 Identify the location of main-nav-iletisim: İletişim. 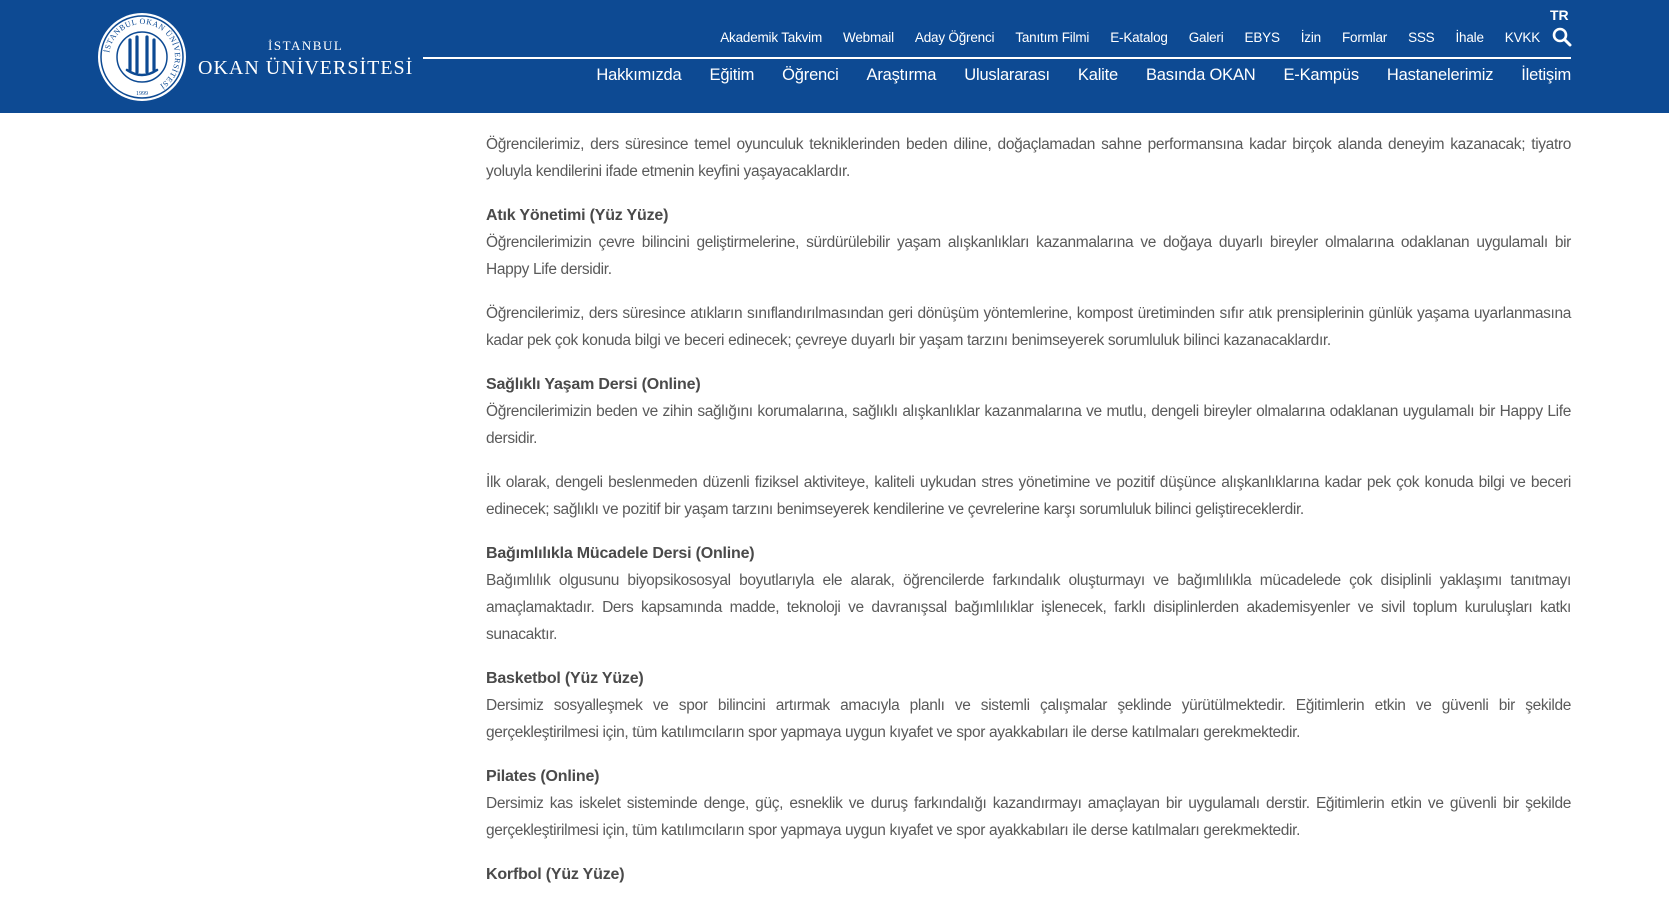
(1546, 75).